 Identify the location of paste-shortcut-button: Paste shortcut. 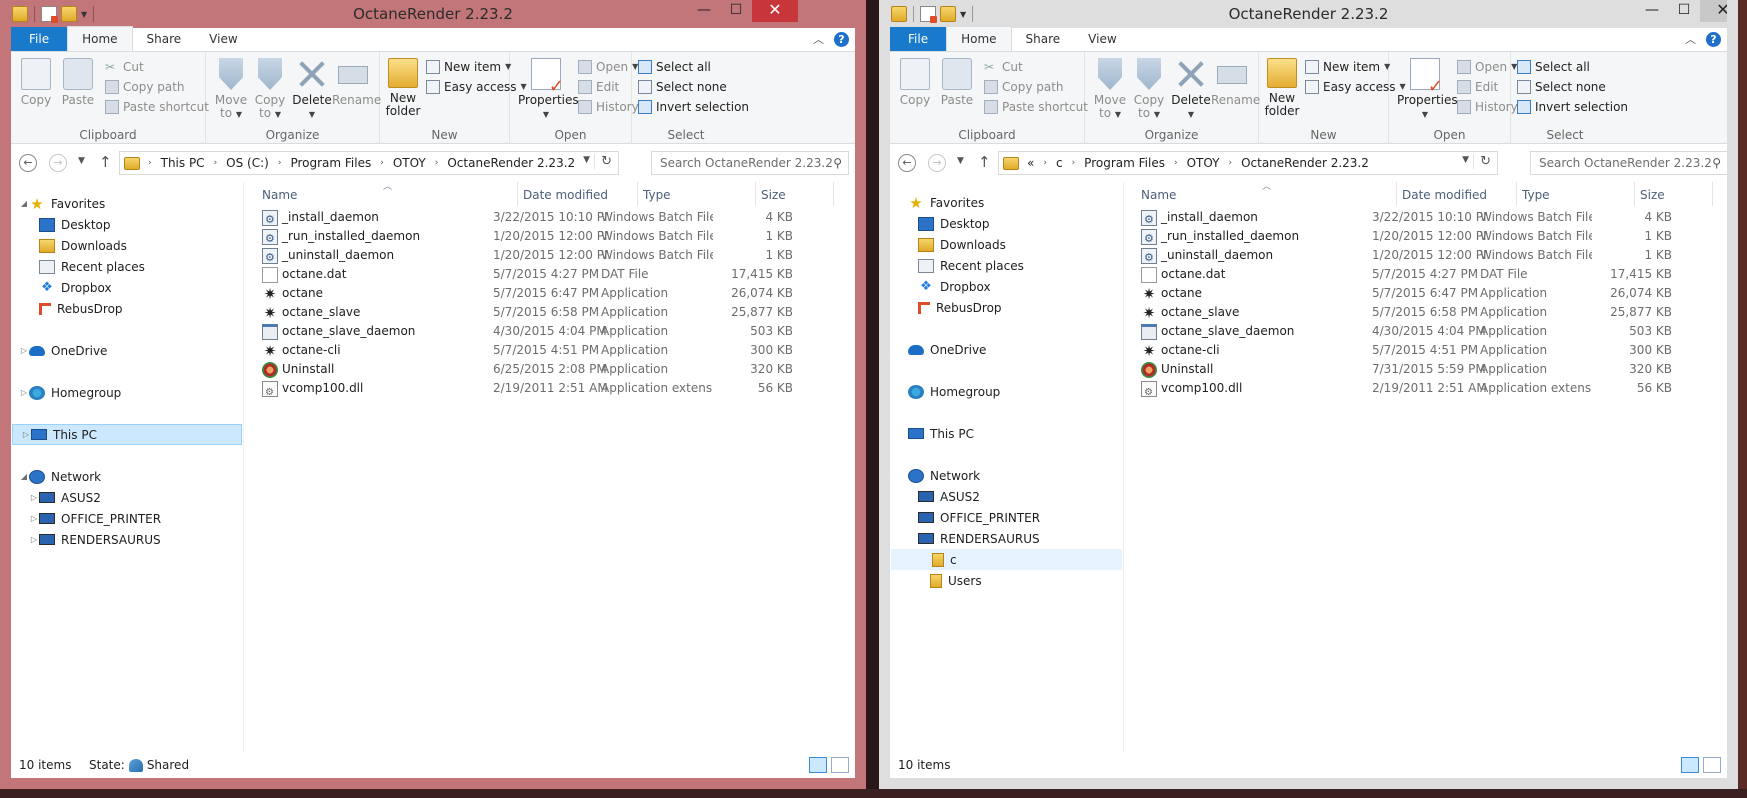
(157, 107).